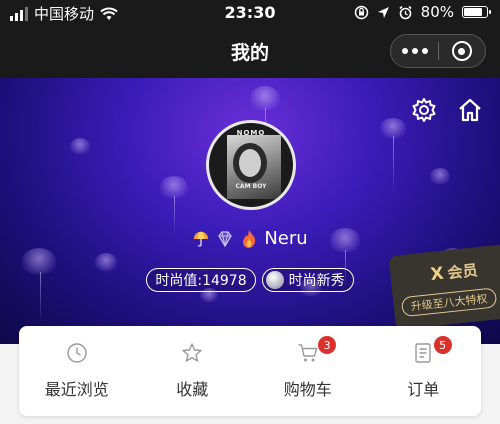 The image size is (500, 424). Describe the element at coordinates (473, 12) in the screenshot. I see `battery-level` at that location.